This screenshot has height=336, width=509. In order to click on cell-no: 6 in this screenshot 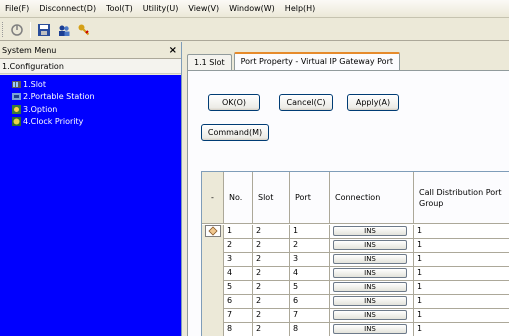, I will do `click(238, 302)`.